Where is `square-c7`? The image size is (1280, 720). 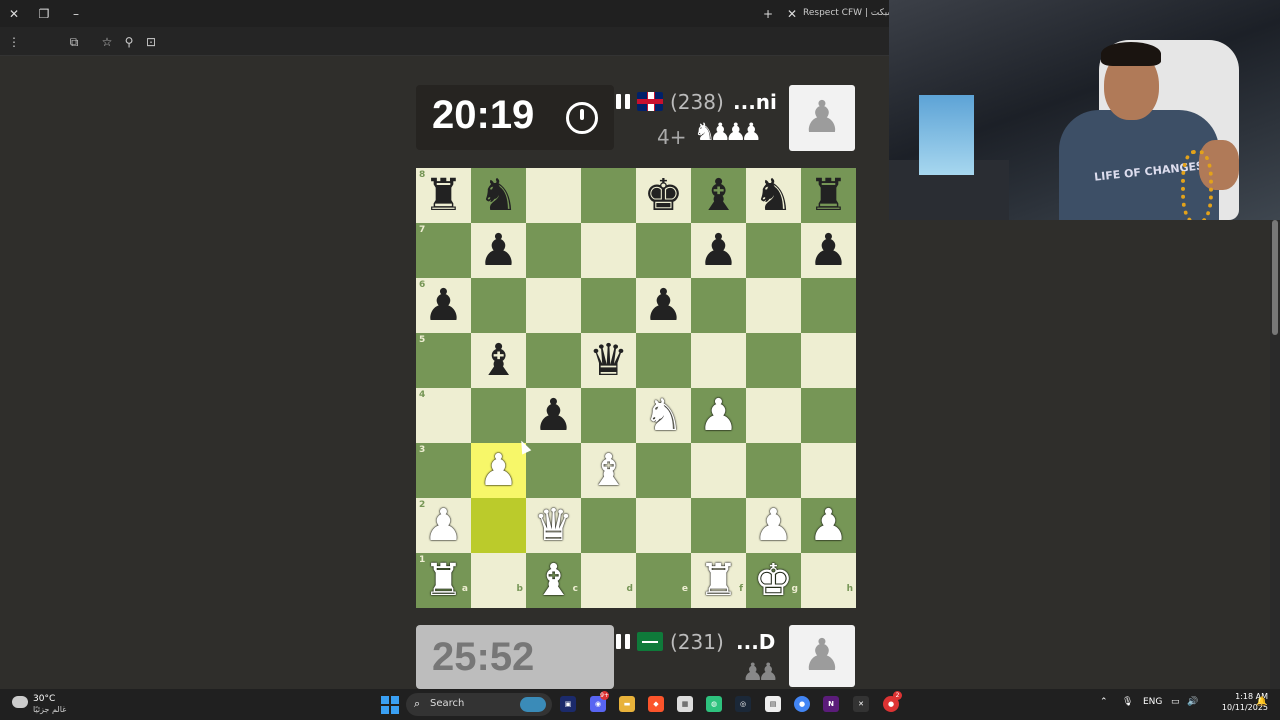 square-c7 is located at coordinates (553, 250).